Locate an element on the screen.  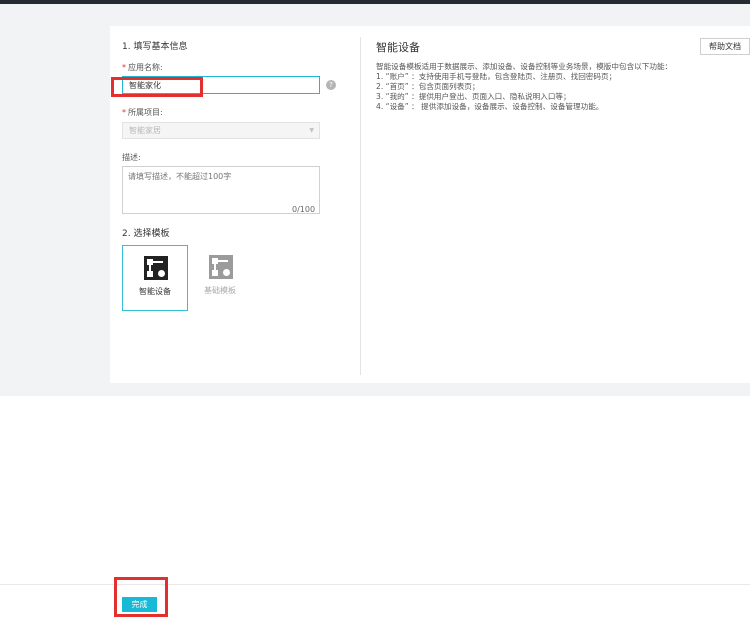
template-card-smart-device: 智能设备 is located at coordinates (155, 278).